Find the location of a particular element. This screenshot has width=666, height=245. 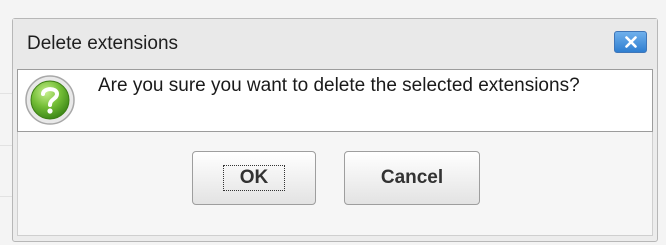

cancel-button: Cancel is located at coordinates (412, 178).